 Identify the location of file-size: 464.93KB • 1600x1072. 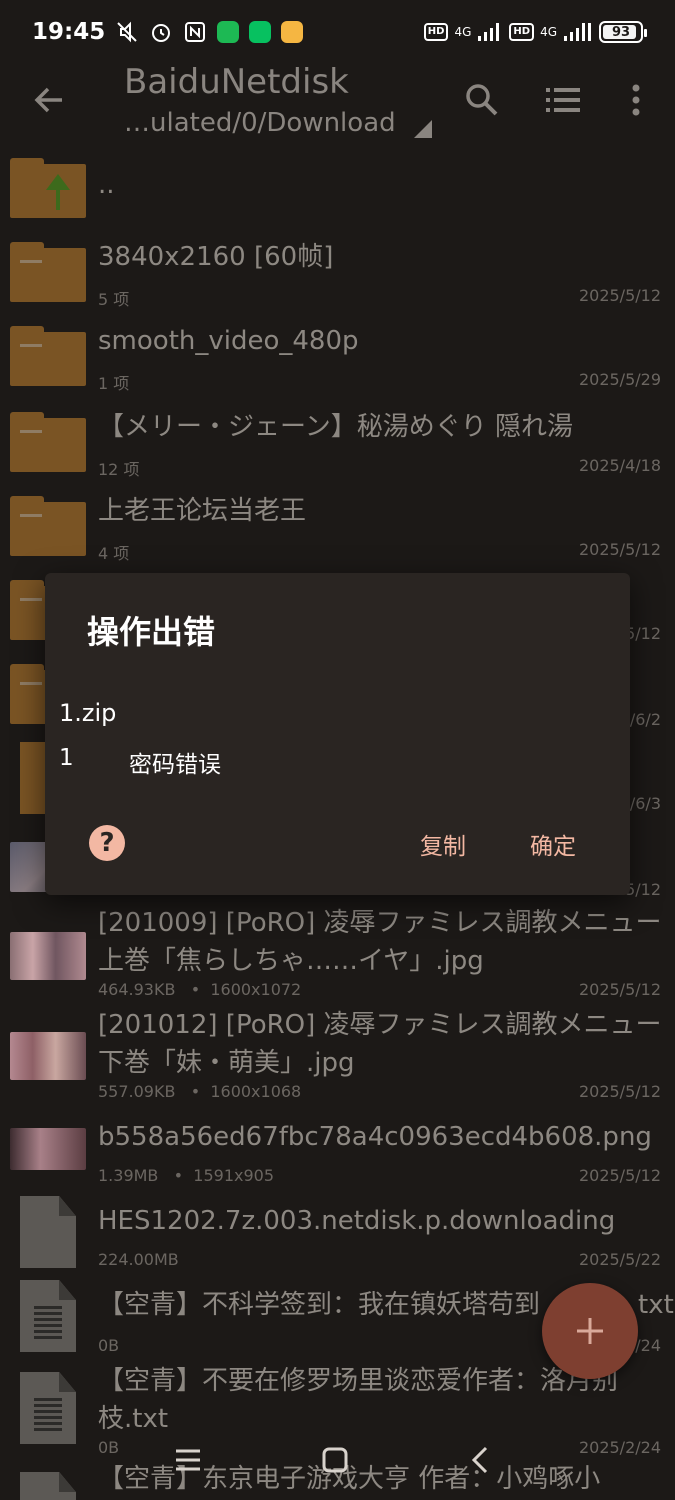
(200, 989).